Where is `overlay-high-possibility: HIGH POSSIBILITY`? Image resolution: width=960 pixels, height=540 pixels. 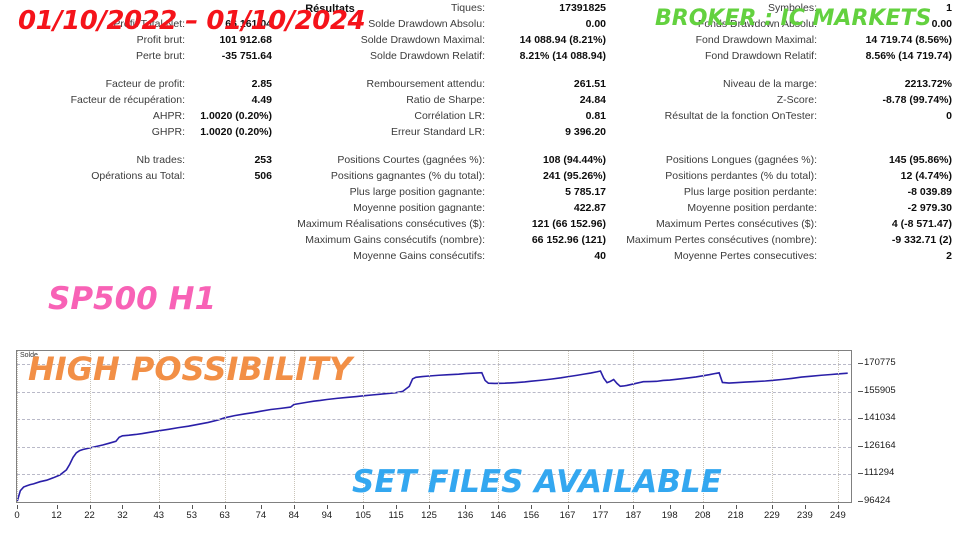 overlay-high-possibility: HIGH POSSIBILITY is located at coordinates (190, 369).